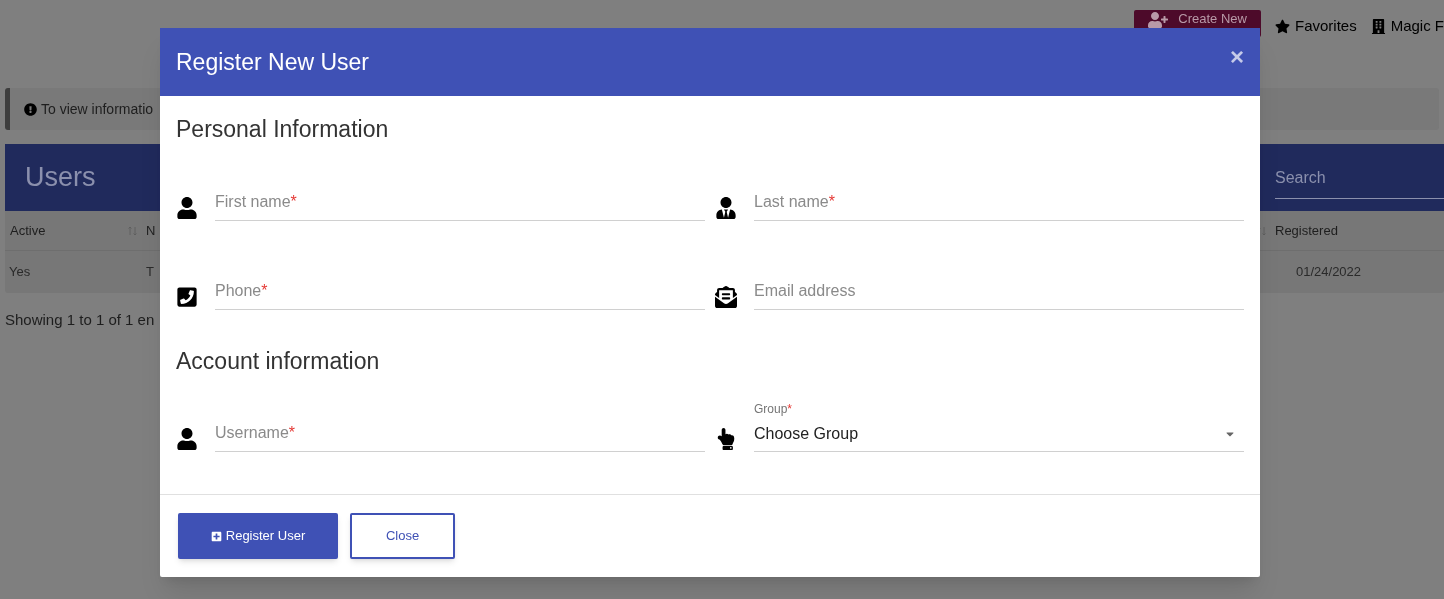 The width and height of the screenshot is (1444, 599). I want to click on user-tie-icon, so click(726, 207).